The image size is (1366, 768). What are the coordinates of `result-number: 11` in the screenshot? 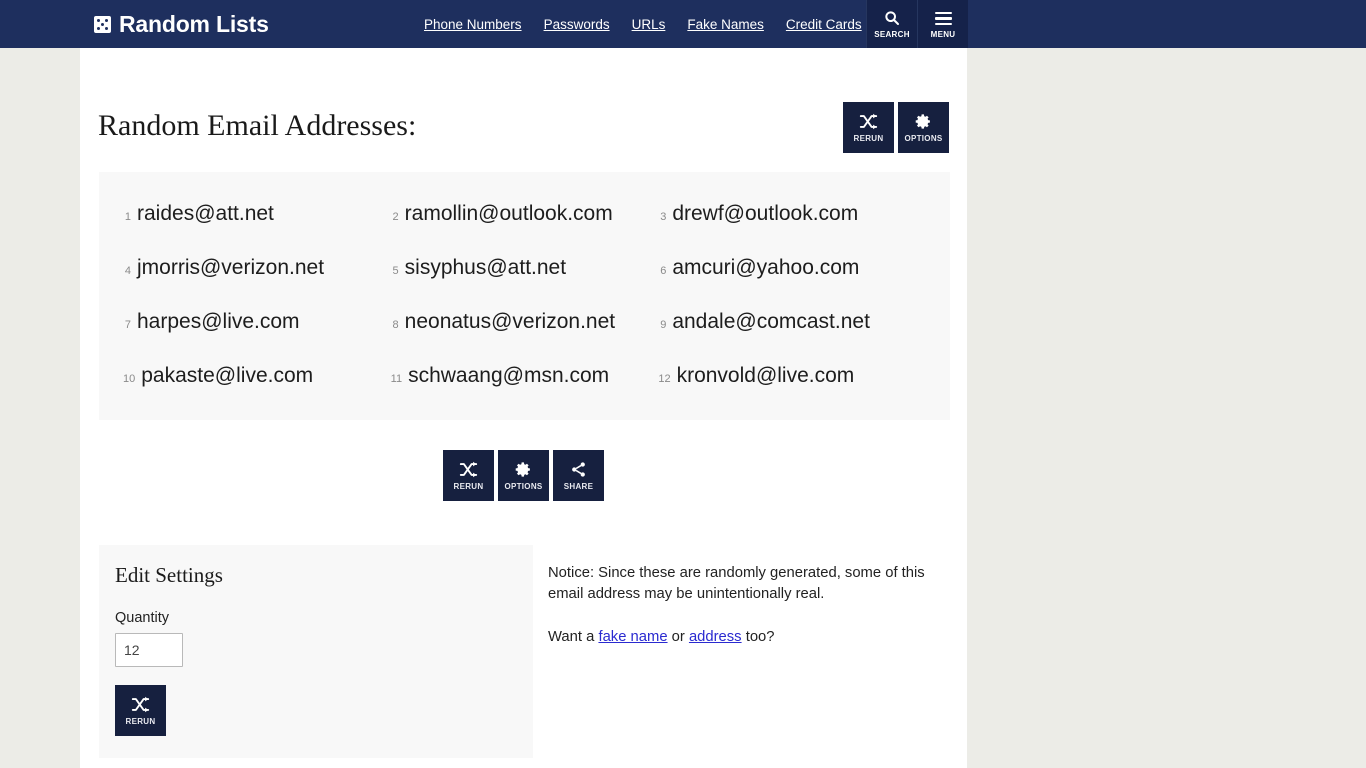 It's located at (396, 379).